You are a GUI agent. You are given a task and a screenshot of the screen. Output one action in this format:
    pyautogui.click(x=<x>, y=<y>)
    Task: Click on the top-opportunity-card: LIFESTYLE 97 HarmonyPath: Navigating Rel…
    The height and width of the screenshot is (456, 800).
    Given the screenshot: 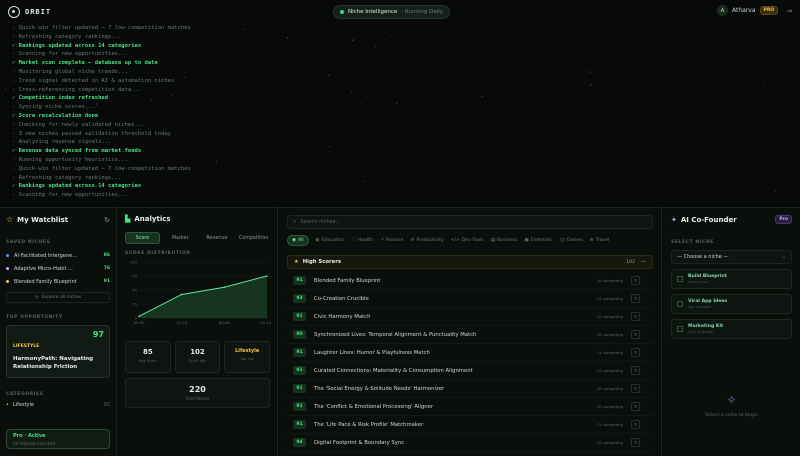 What is the action you would take?
    pyautogui.click(x=58, y=351)
    